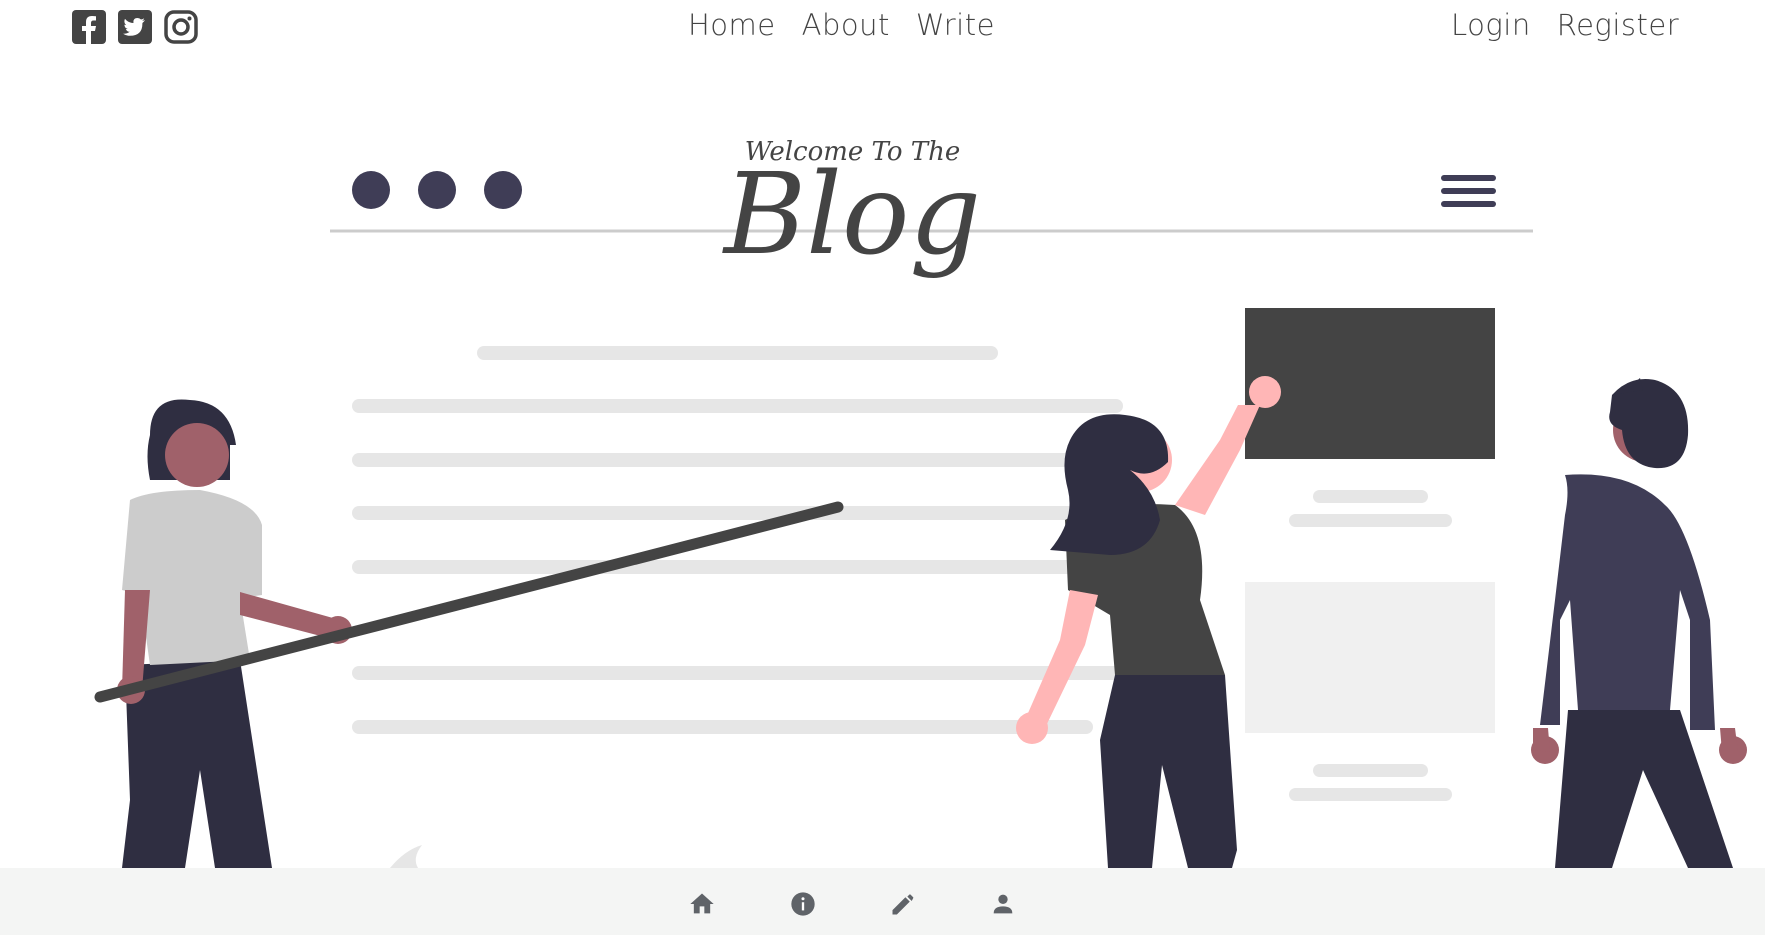 The image size is (1765, 935). I want to click on edit-icon, so click(903, 904).